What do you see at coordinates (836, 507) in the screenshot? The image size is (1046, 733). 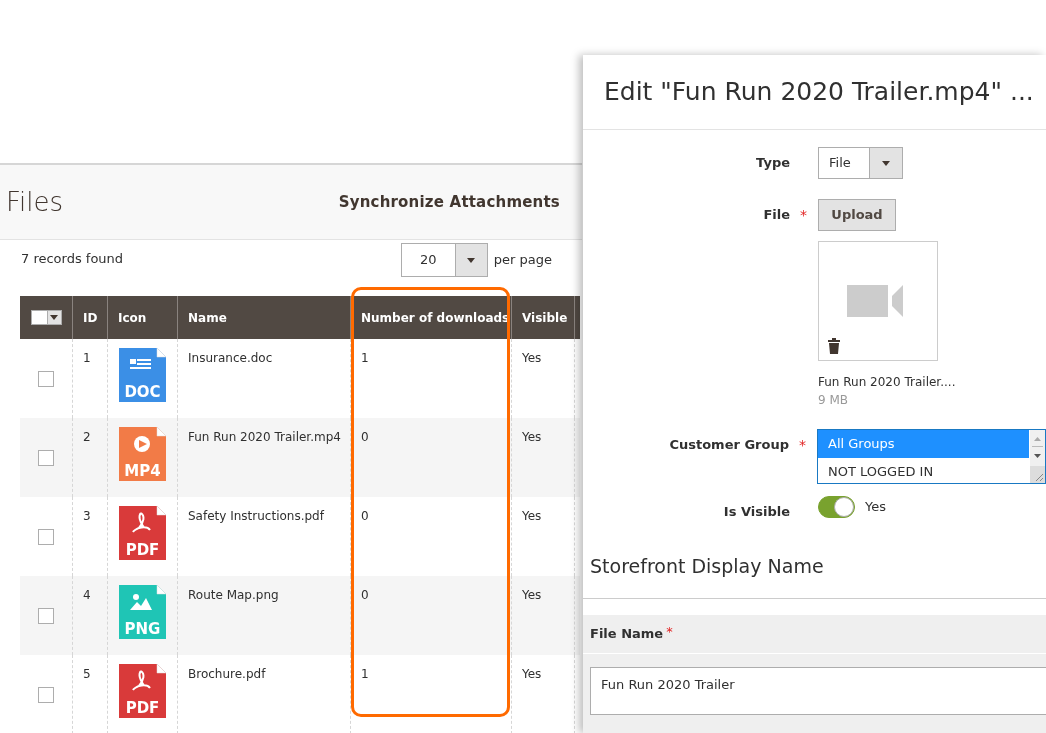 I see `visibility-toggle` at bounding box center [836, 507].